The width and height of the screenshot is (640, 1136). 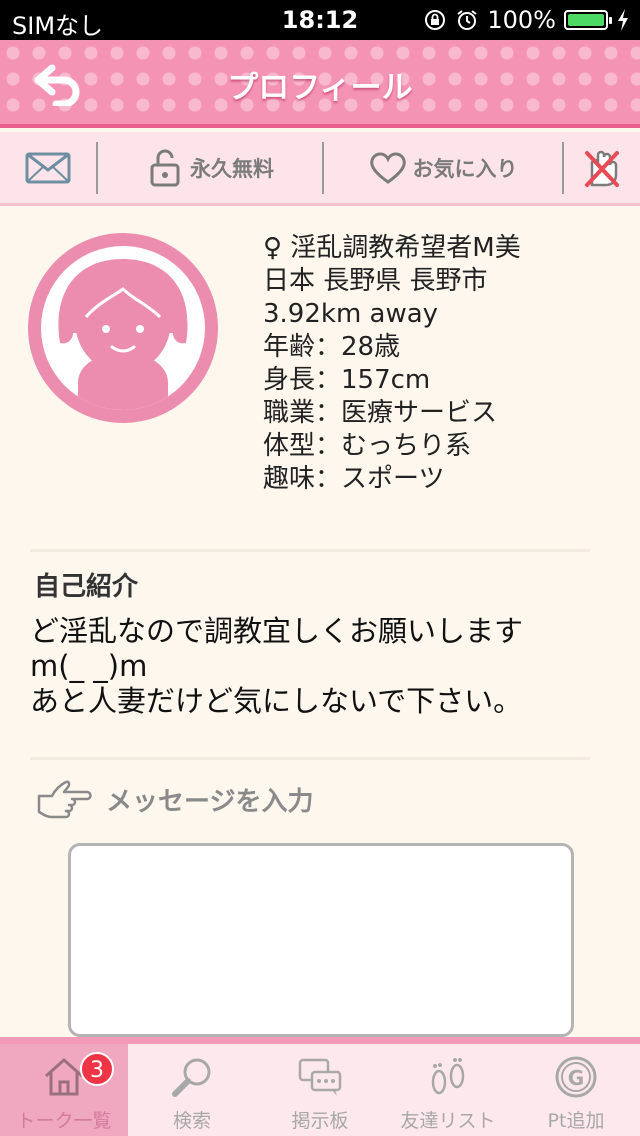 I want to click on rotation-lock-icon, so click(x=435, y=20).